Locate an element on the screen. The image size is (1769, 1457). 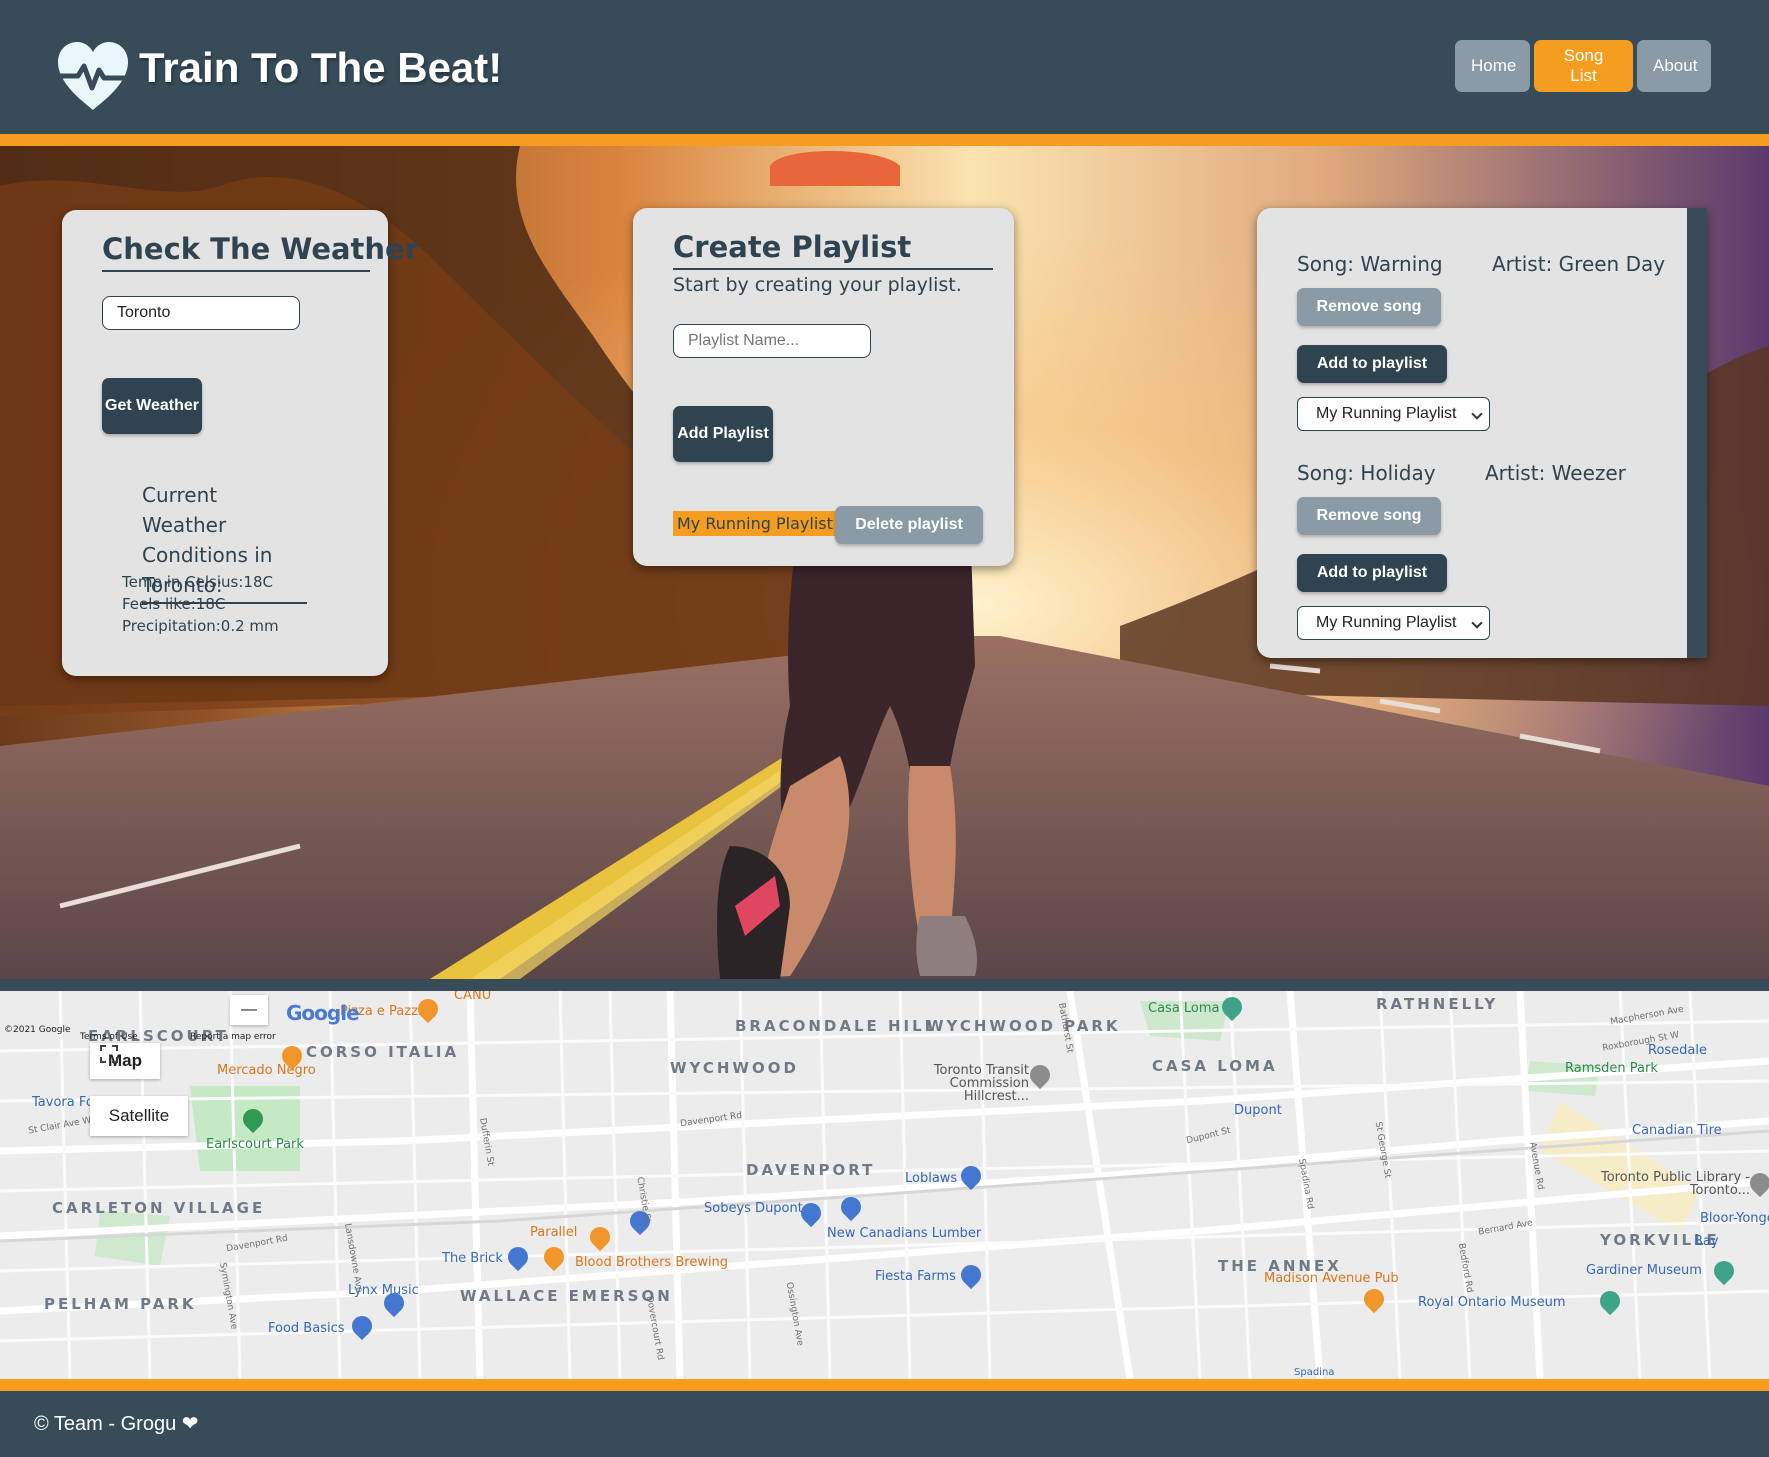
map-type-satellite-button: Satellite is located at coordinates (139, 1116).